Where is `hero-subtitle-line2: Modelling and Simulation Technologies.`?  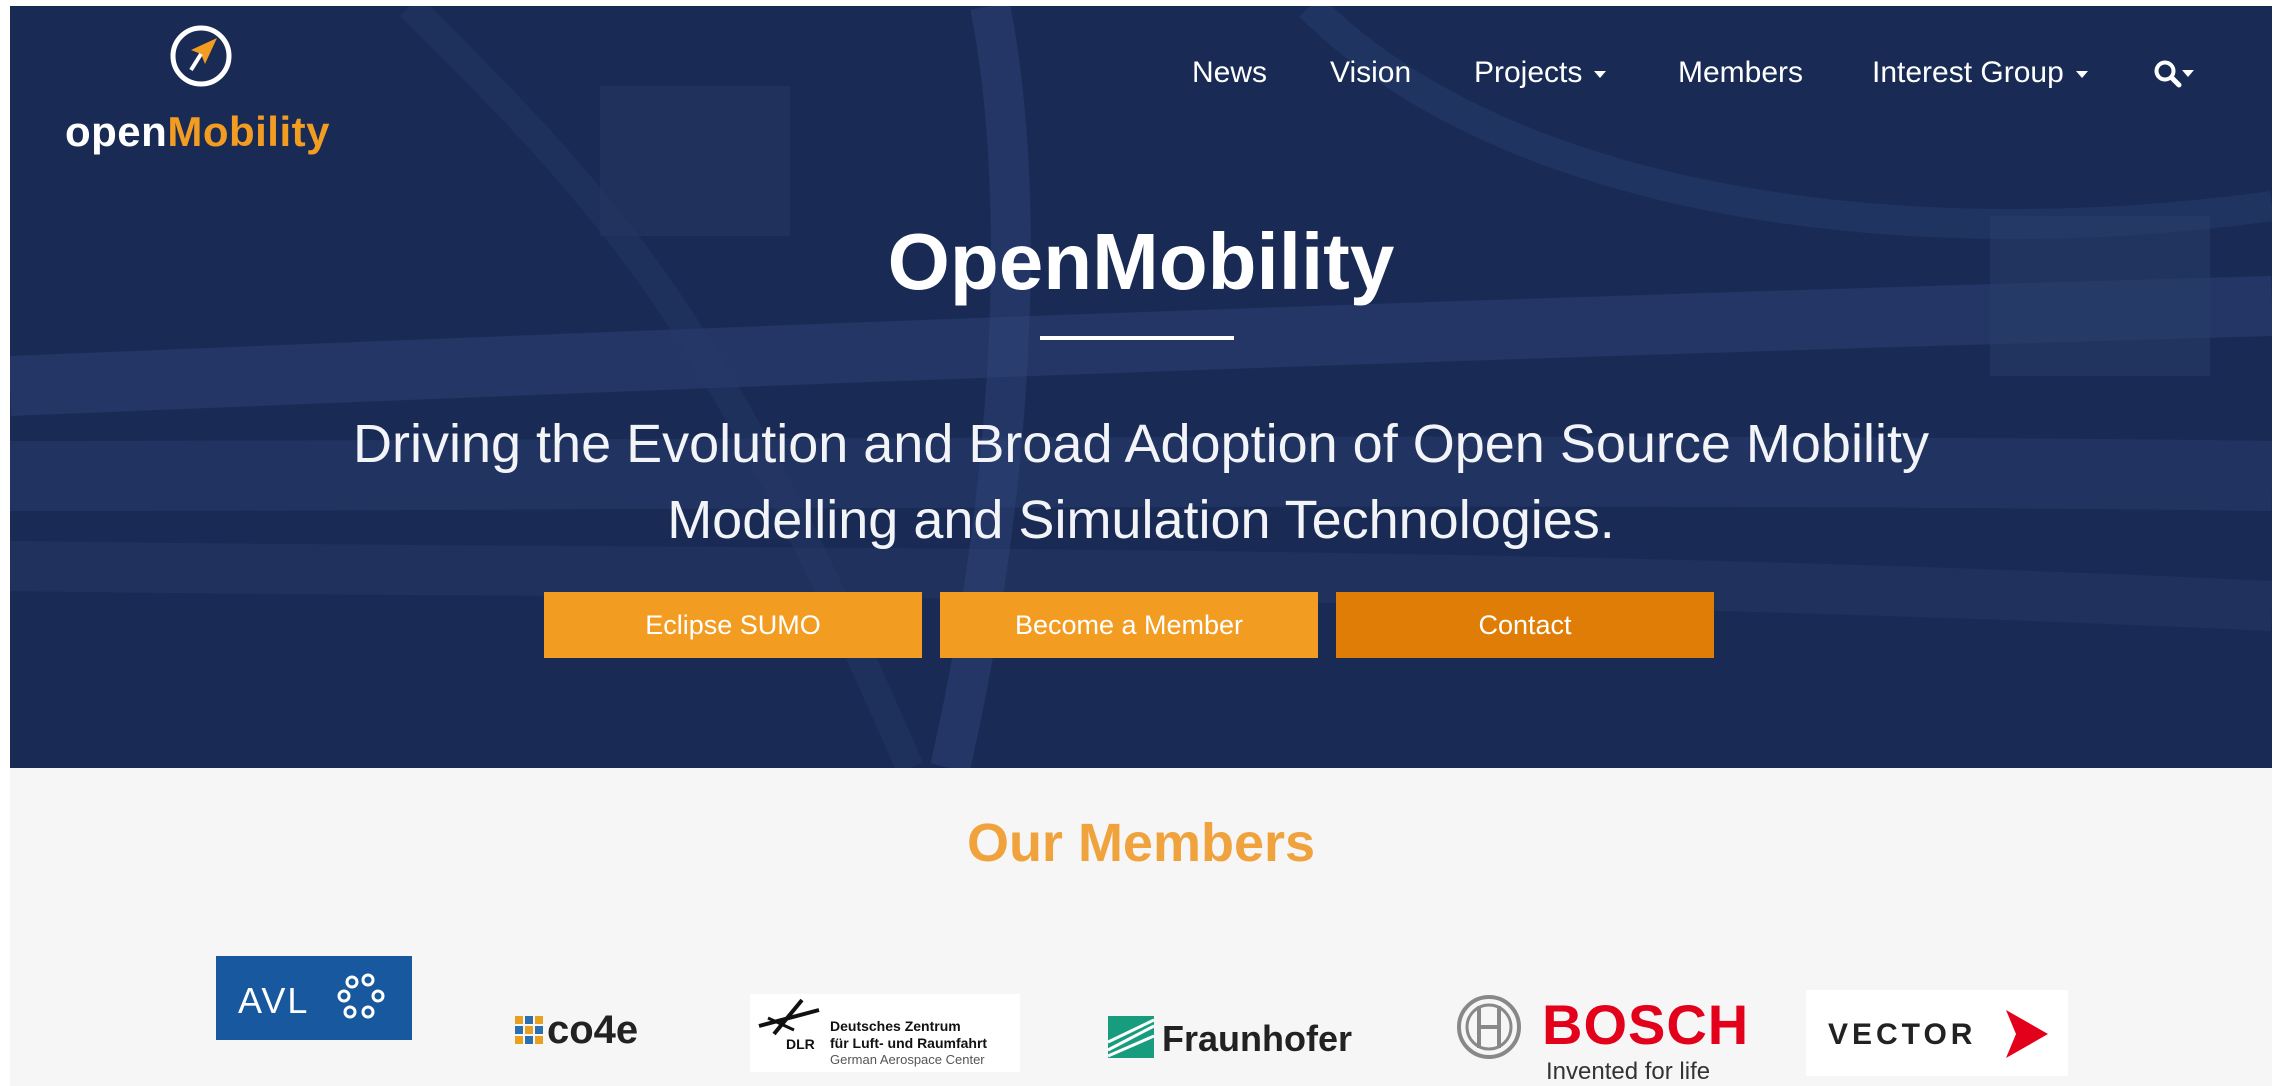 hero-subtitle-line2: Modelling and Simulation Technologies. is located at coordinates (1141, 520).